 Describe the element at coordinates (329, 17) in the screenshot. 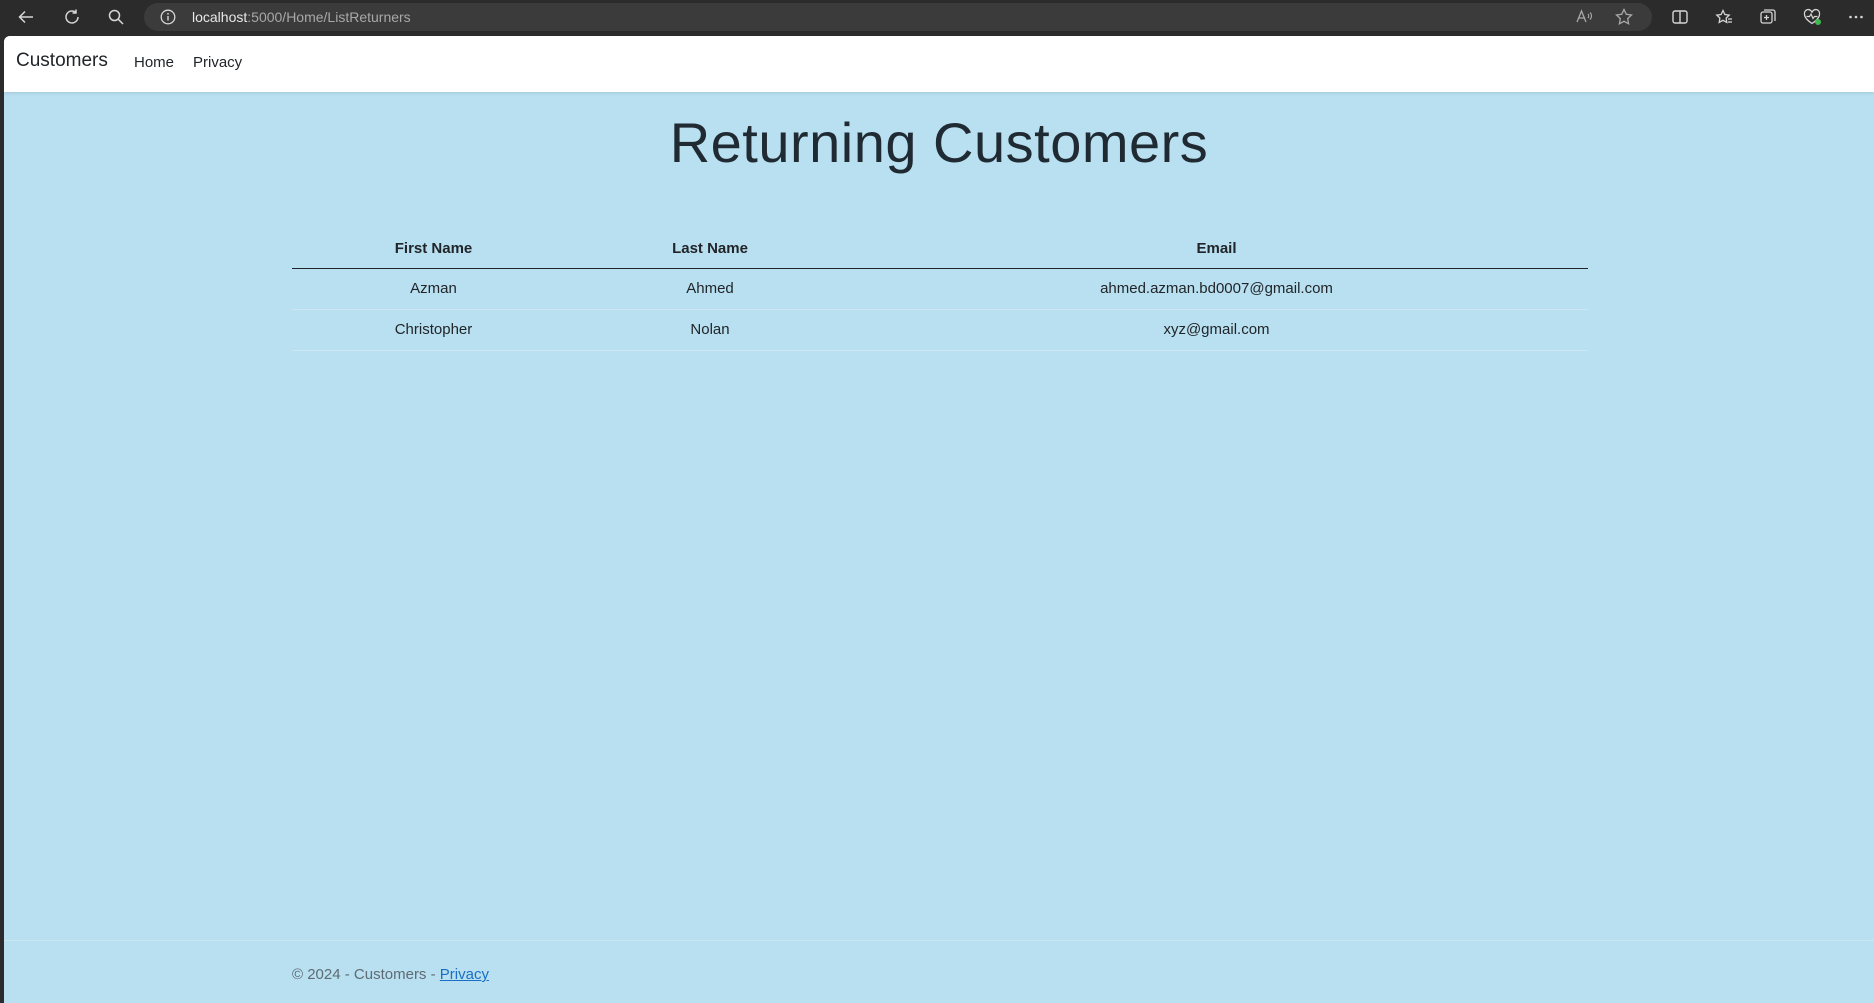

I see `url-path: :5000/Home/ListReturners` at that location.